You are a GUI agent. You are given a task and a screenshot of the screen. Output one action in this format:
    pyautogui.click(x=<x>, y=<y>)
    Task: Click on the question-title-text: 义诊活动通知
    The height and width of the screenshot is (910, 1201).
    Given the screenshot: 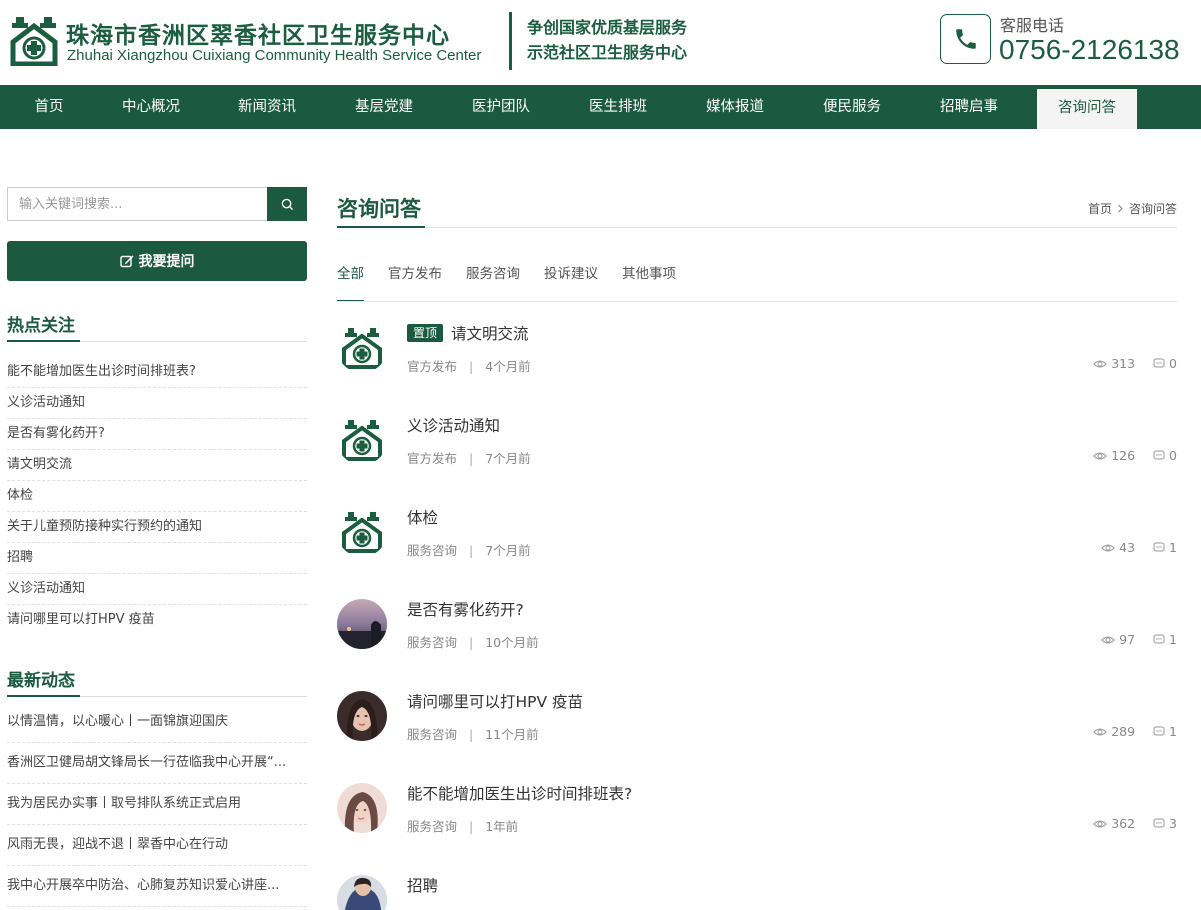 What is the action you would take?
    pyautogui.click(x=453, y=425)
    